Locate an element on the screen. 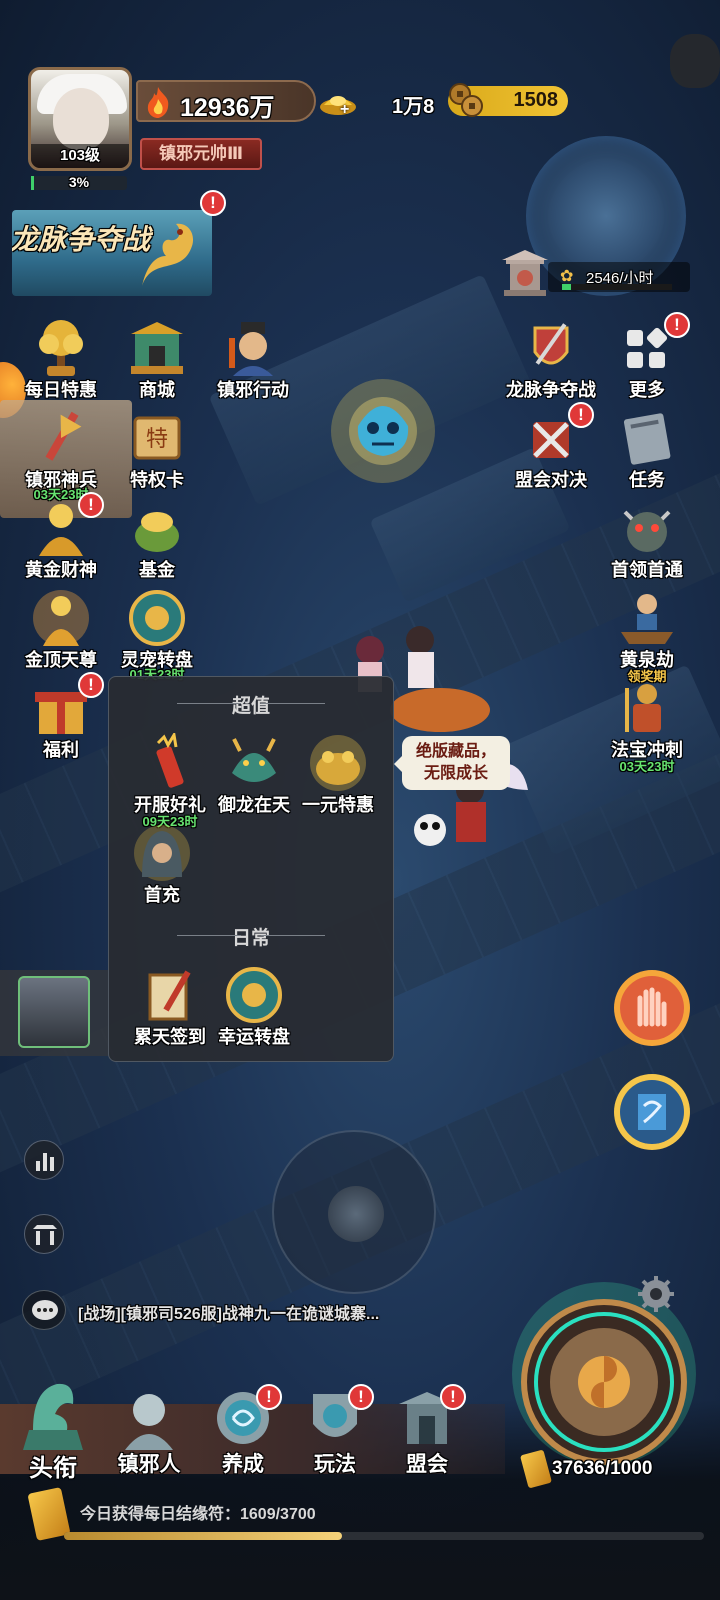 The width and height of the screenshot is (720, 1600). privilege-card-icon: 特 is located at coordinates (157, 438).